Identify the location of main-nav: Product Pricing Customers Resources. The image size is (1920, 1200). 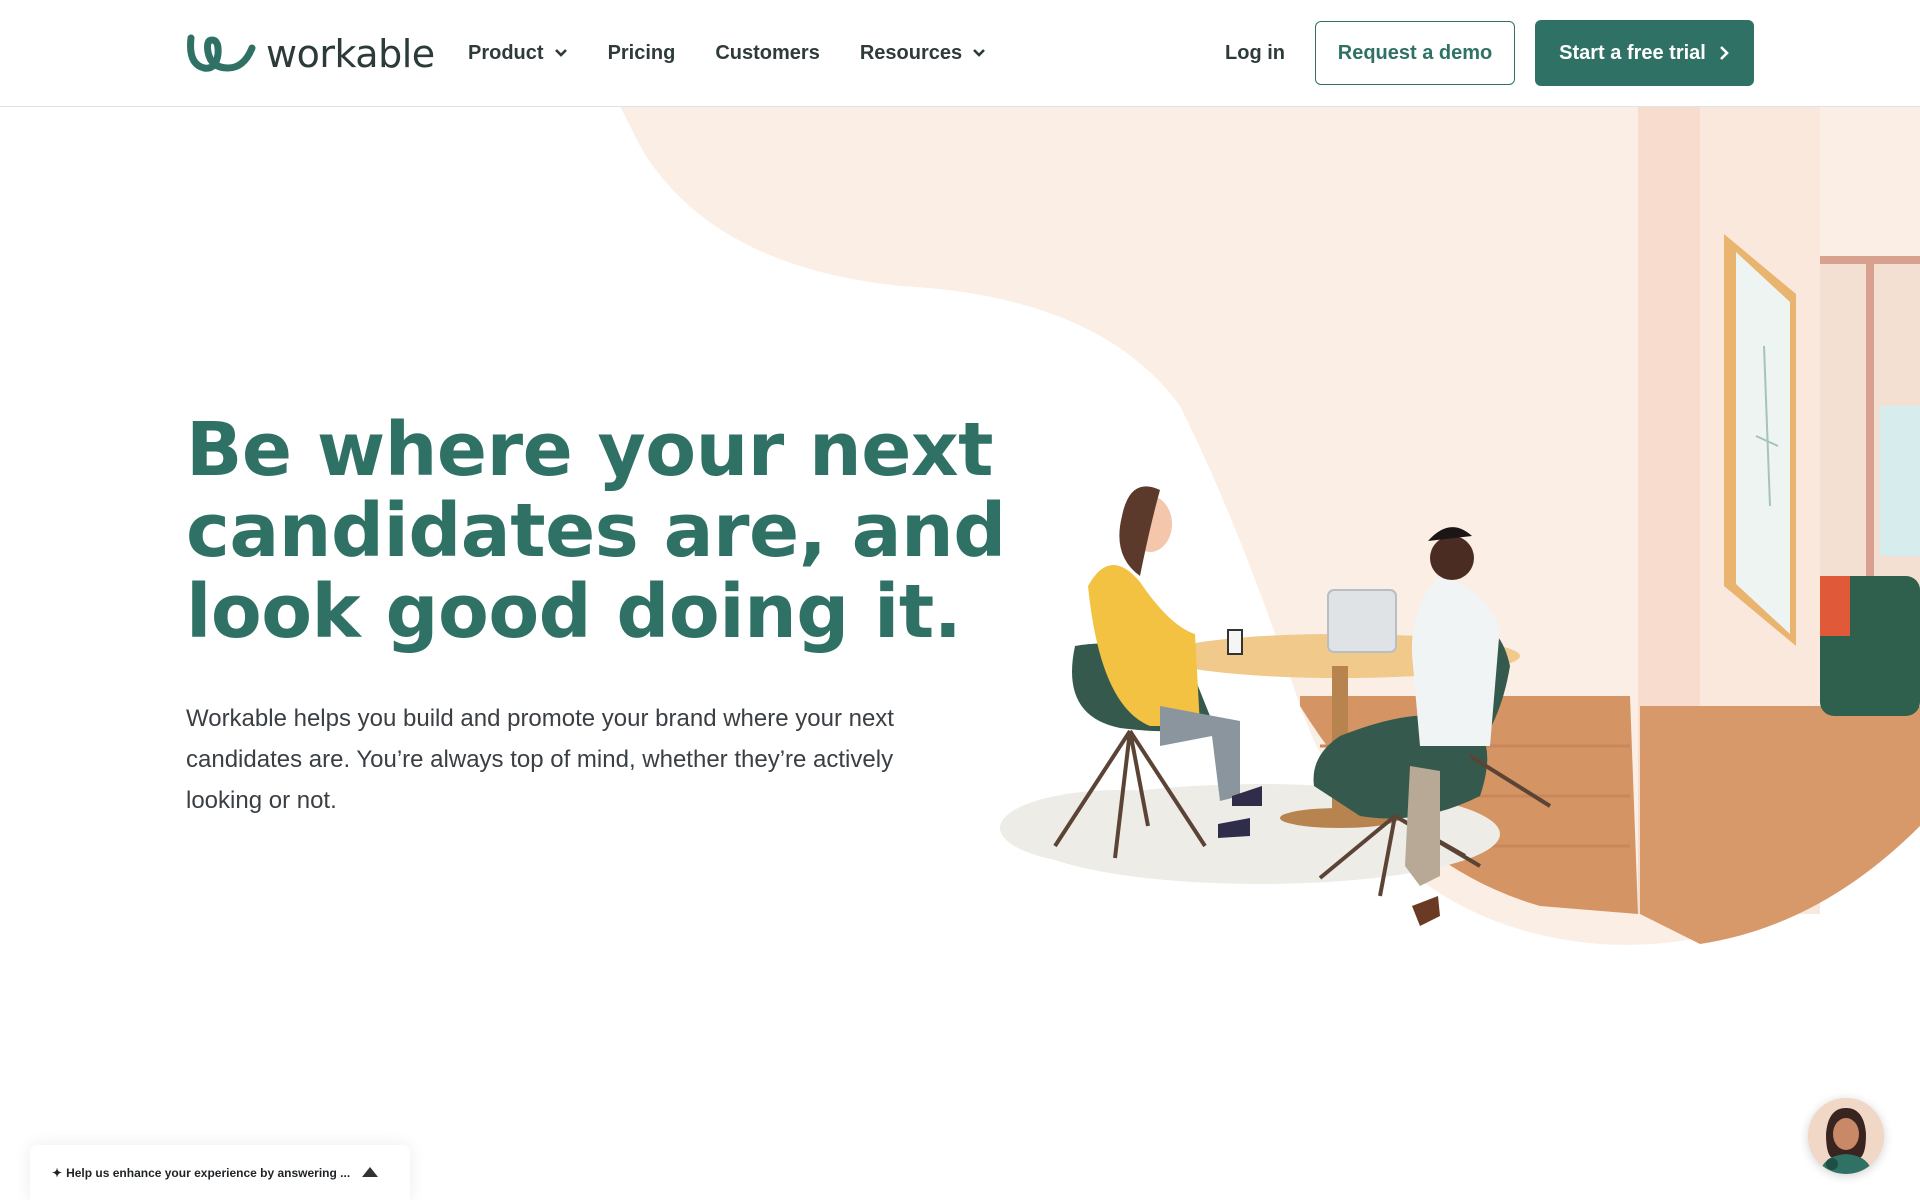
(747, 53).